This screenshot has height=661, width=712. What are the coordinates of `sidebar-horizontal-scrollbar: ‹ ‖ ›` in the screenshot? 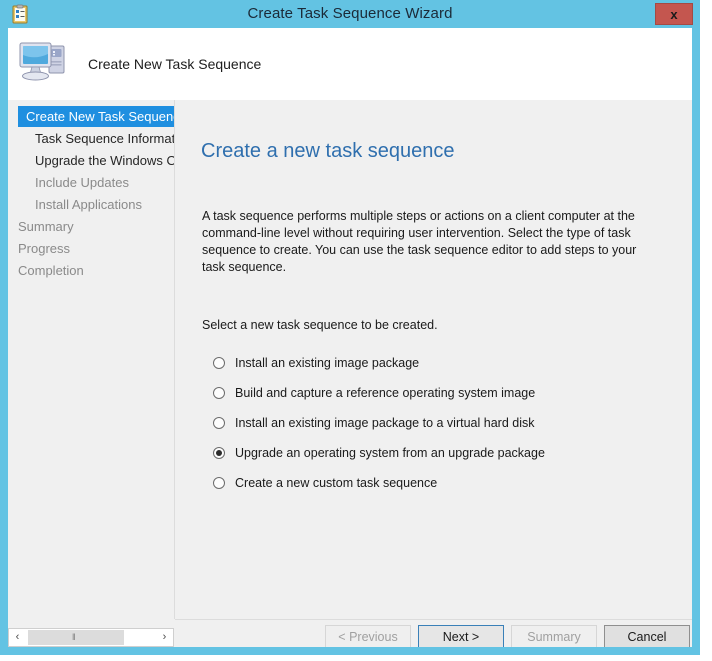 It's located at (91, 637).